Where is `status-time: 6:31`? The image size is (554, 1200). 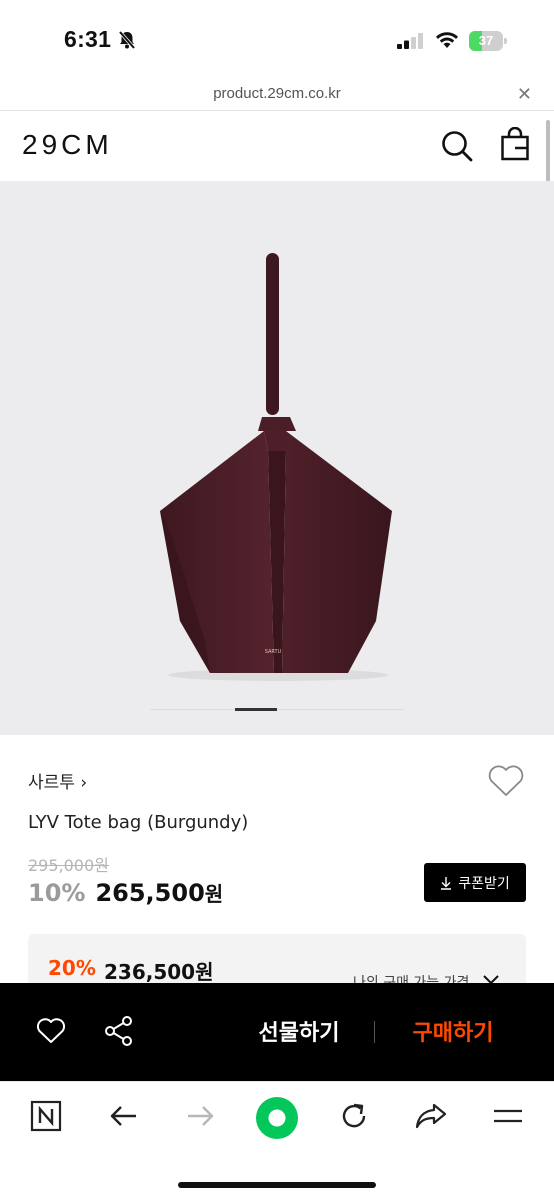
status-time: 6:31 is located at coordinates (88, 39).